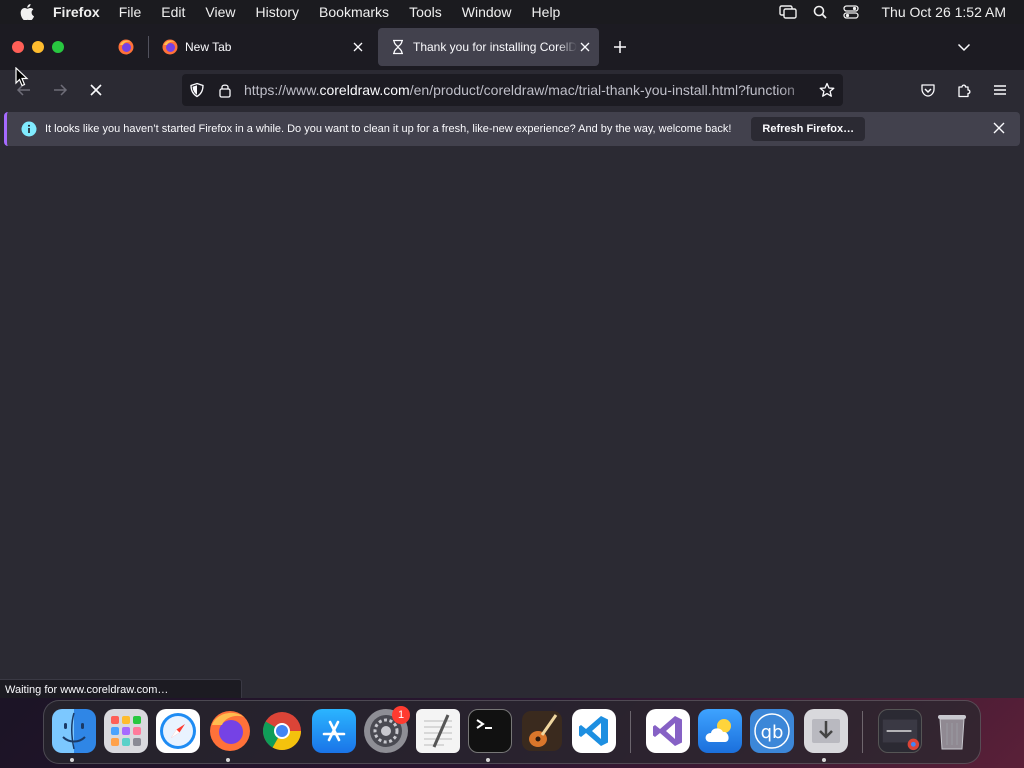 Image resolution: width=1024 pixels, height=768 pixels. I want to click on tab-separator, so click(148, 47).